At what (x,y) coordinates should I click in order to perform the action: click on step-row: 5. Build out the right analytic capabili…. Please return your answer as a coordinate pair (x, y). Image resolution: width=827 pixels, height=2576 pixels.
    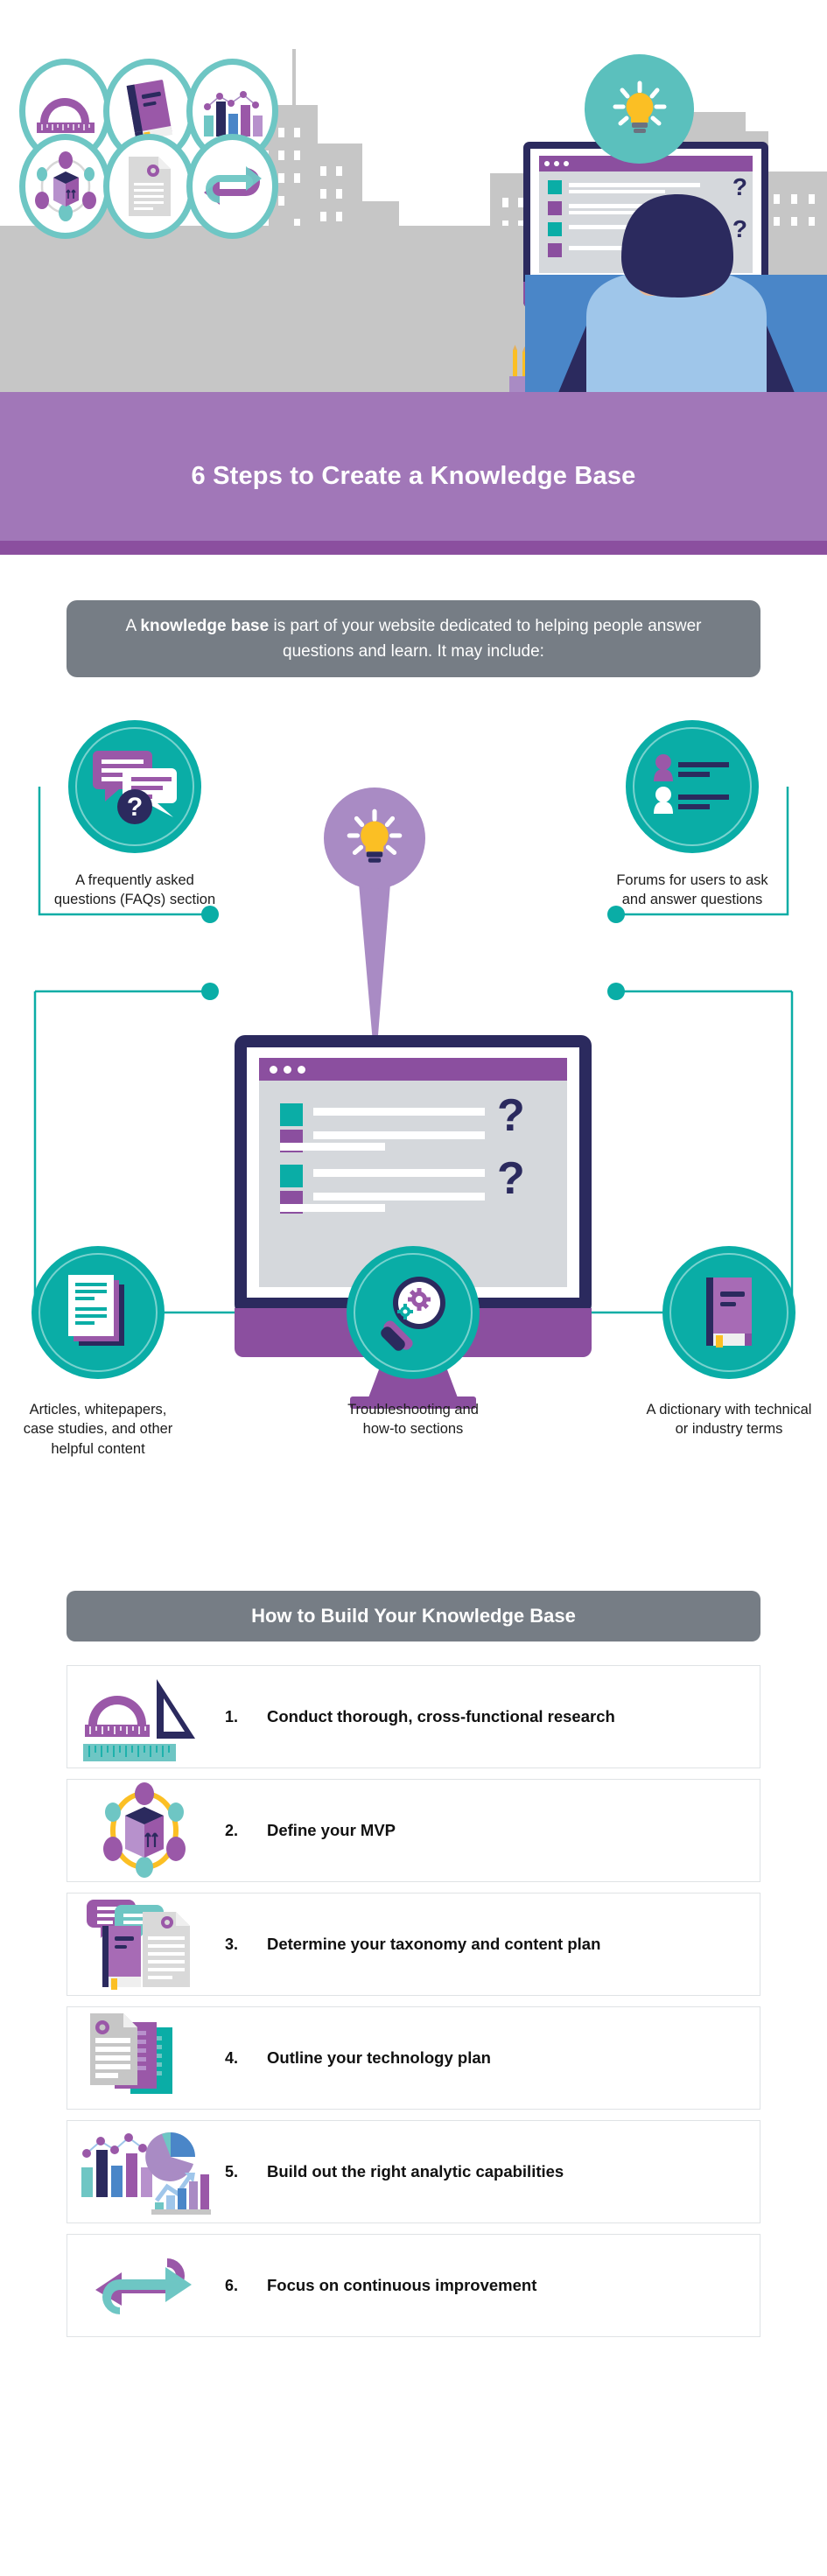
    Looking at the image, I should click on (413, 2171).